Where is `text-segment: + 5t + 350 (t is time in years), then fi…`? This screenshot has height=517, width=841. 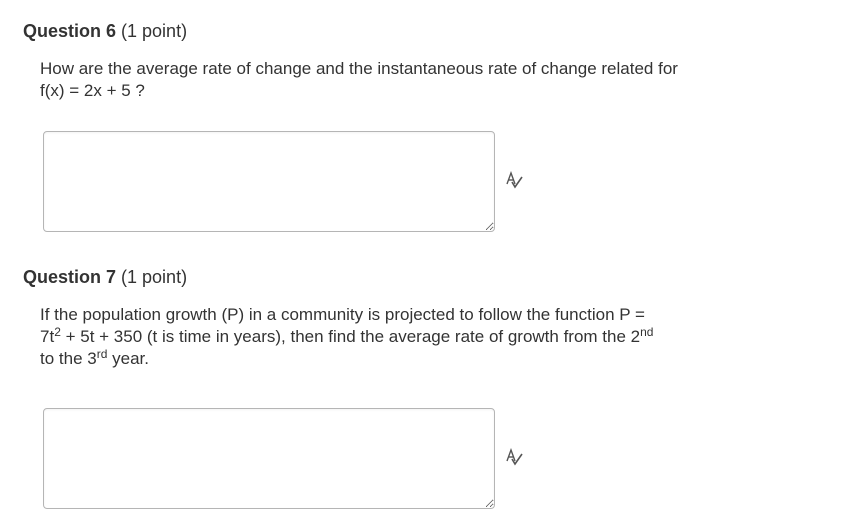 text-segment: + 5t + 350 (t is time in years), then fi… is located at coordinates (350, 336).